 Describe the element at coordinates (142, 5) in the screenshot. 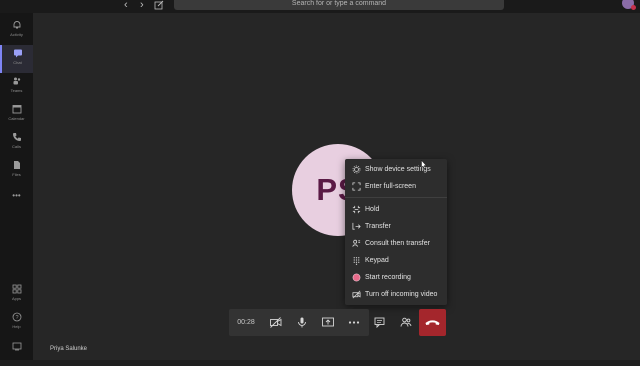

I see `forward-arrow-icon: ›` at that location.